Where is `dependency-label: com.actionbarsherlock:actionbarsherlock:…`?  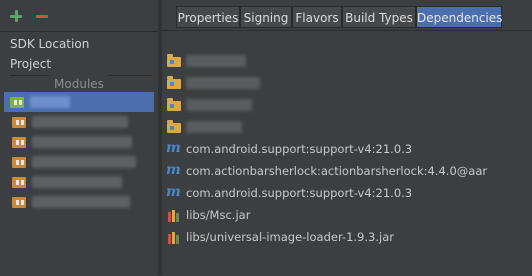
dependency-label: com.actionbarsherlock:actionbarsherlock:… is located at coordinates (337, 171).